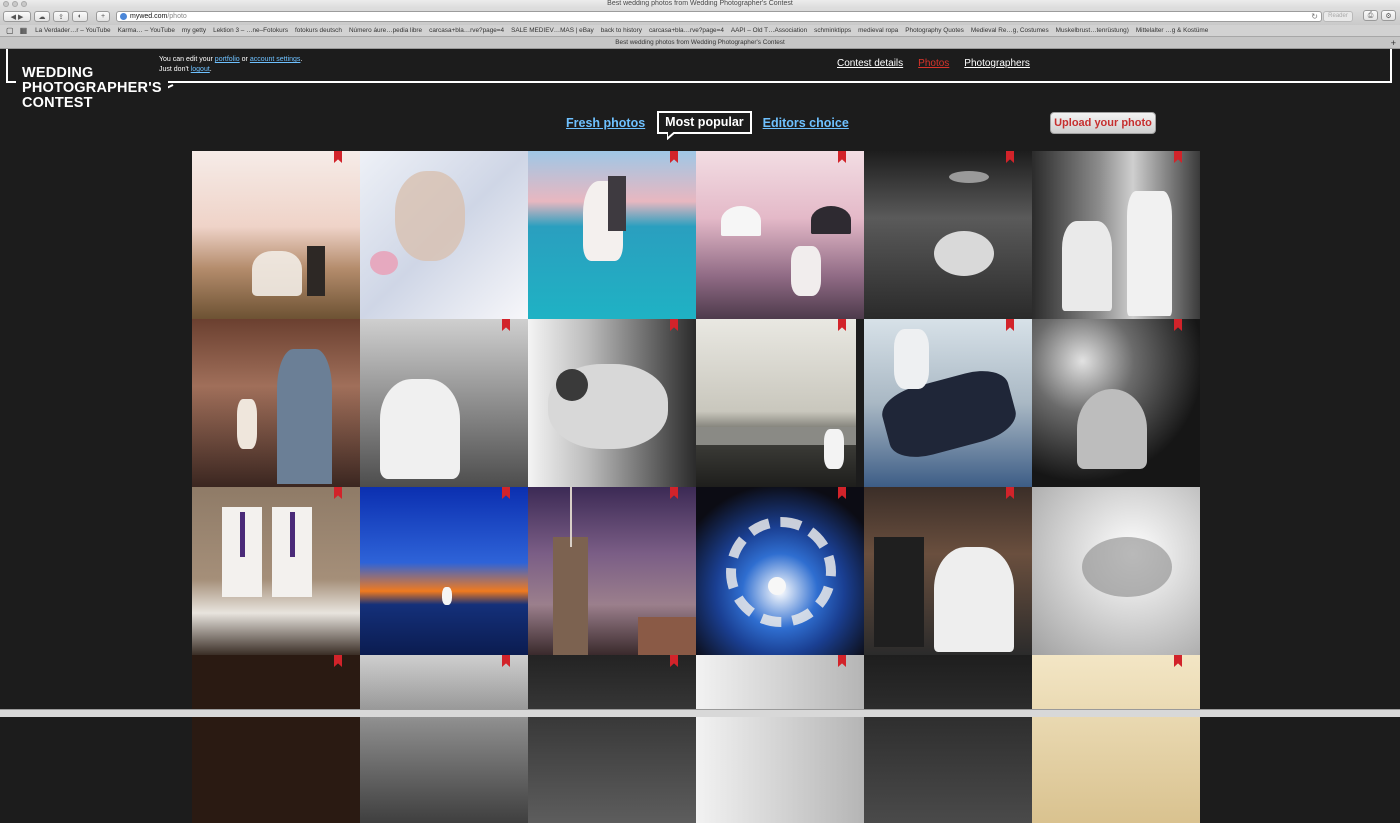 The height and width of the screenshot is (823, 1400). I want to click on upload-photo-button: Upload your photo, so click(1103, 123).